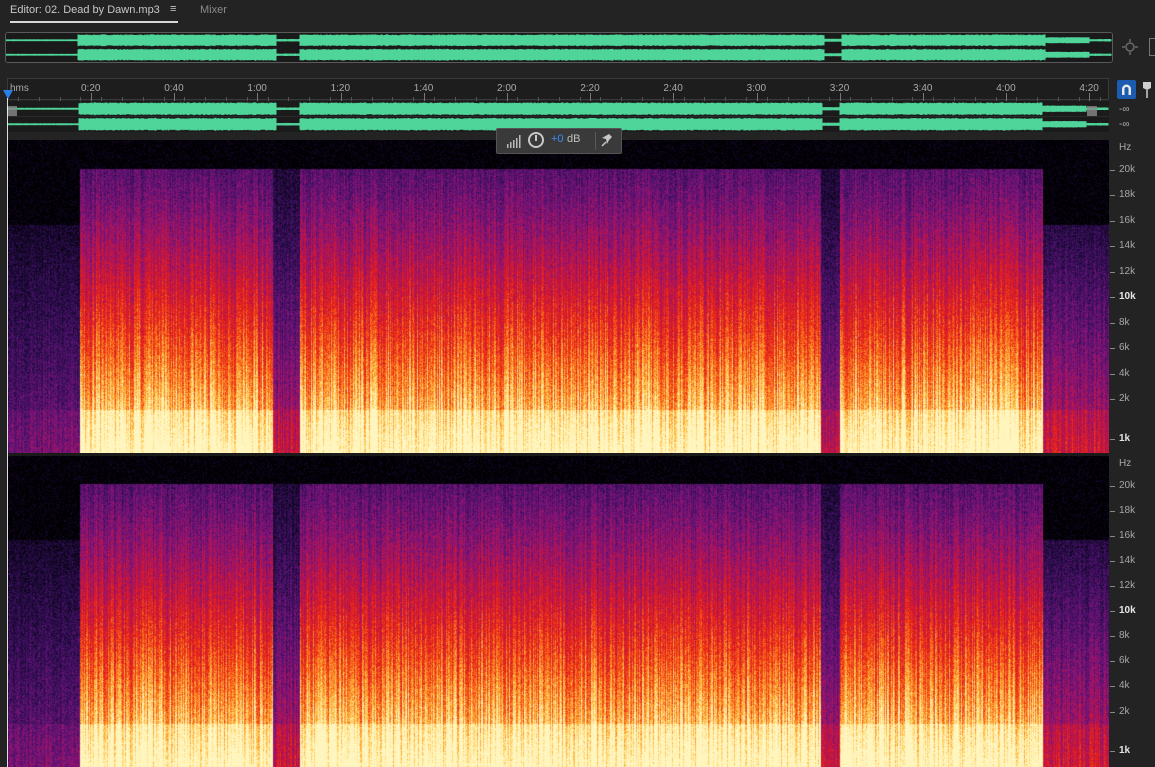 The height and width of the screenshot is (767, 1155). I want to click on tab-editor: Editor: 02. Dead by Dawn.mp3, so click(85, 10).